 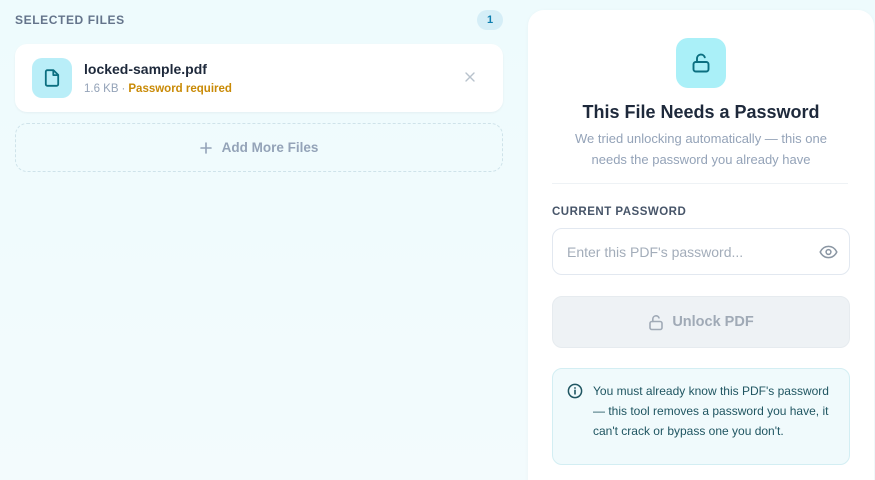 I want to click on file-meta: 1.6 KB · Password required, so click(x=158, y=89).